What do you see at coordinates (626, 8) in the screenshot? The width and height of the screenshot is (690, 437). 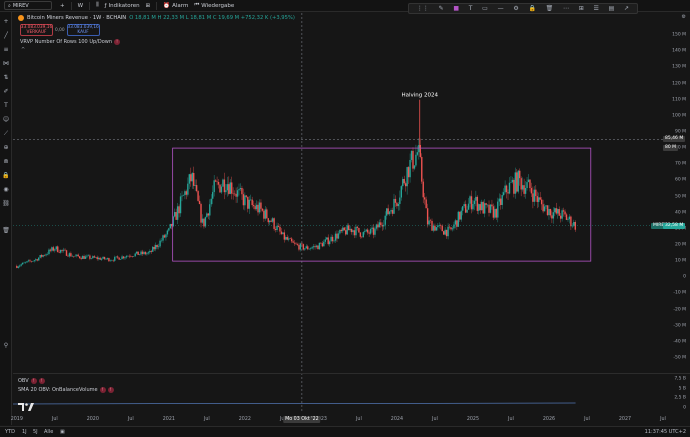 I see `arrow-icon: ↗` at bounding box center [626, 8].